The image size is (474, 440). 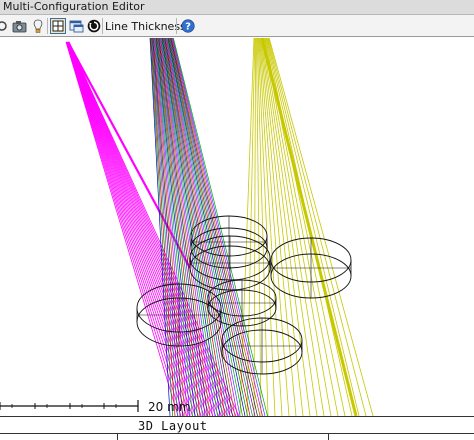 What do you see at coordinates (237, 428) in the screenshot?
I see `caption-row: 3D Layout` at bounding box center [237, 428].